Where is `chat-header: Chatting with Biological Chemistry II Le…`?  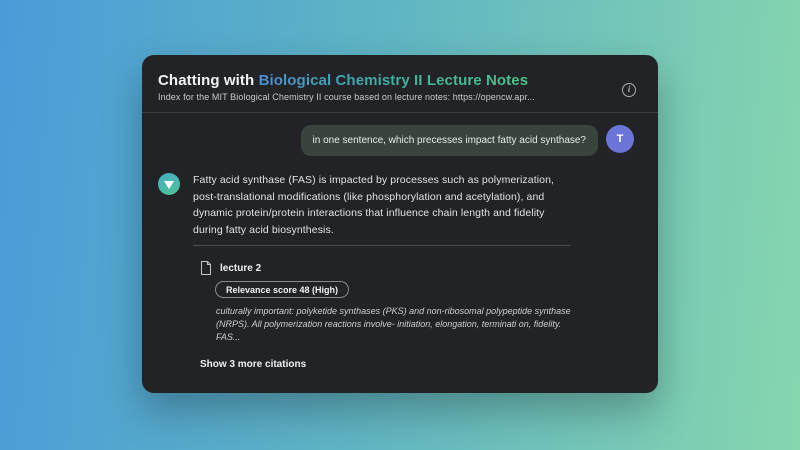
chat-header: Chatting with Biological Chemistry II Le… is located at coordinates (400, 84).